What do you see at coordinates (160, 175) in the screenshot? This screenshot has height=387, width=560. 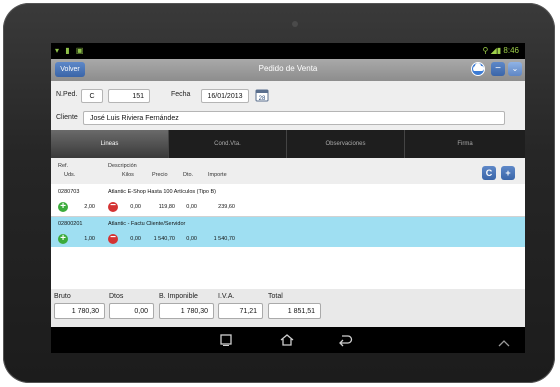 I see `col-precio: Precio` at bounding box center [160, 175].